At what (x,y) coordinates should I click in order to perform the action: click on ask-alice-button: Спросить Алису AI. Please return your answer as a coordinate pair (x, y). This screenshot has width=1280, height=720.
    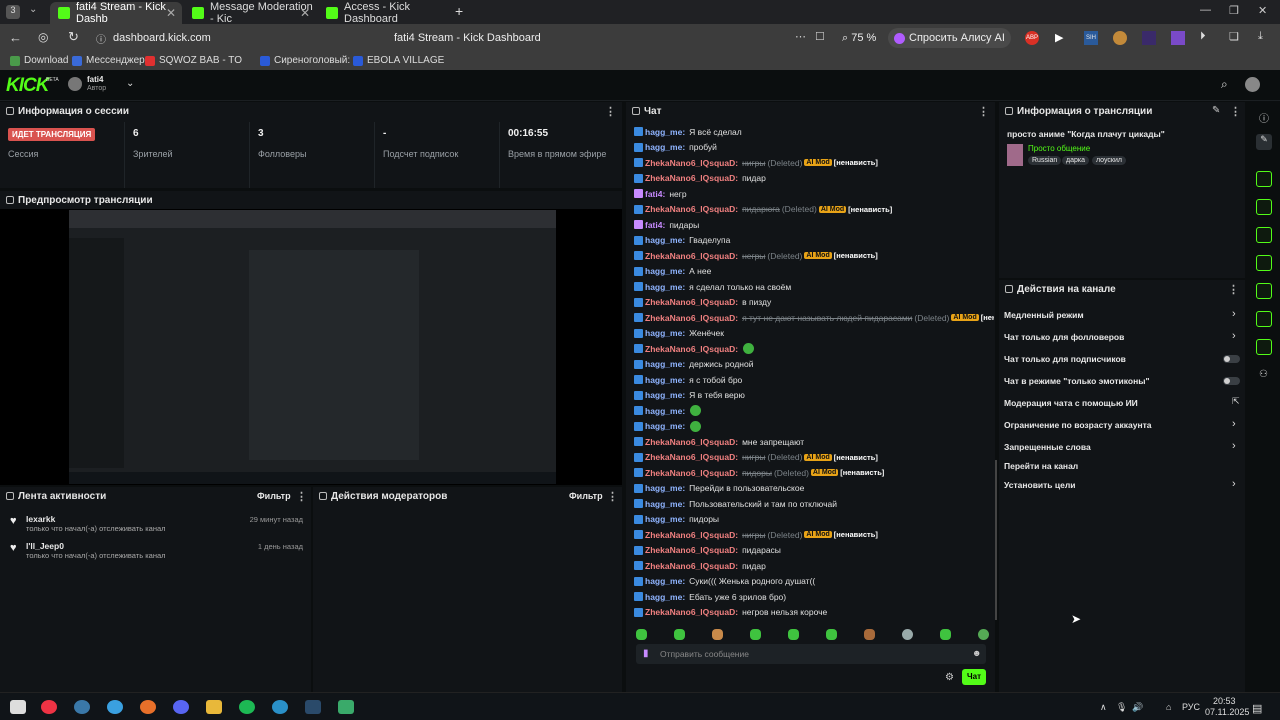
    Looking at the image, I should click on (949, 38).